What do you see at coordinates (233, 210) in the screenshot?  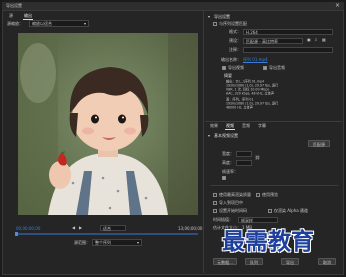 I see `start-timecode-label: 设置开始时间码` at bounding box center [233, 210].